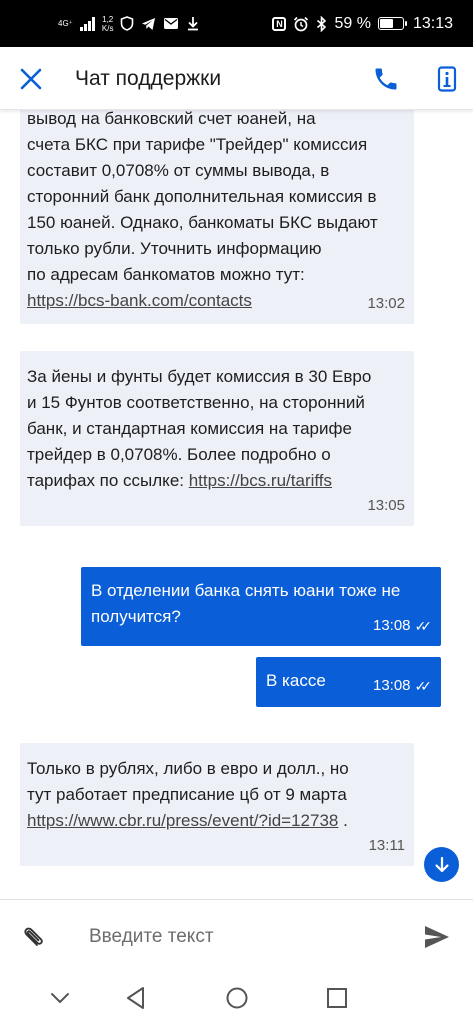 The image size is (473, 1024). I want to click on email-icon, so click(171, 23).